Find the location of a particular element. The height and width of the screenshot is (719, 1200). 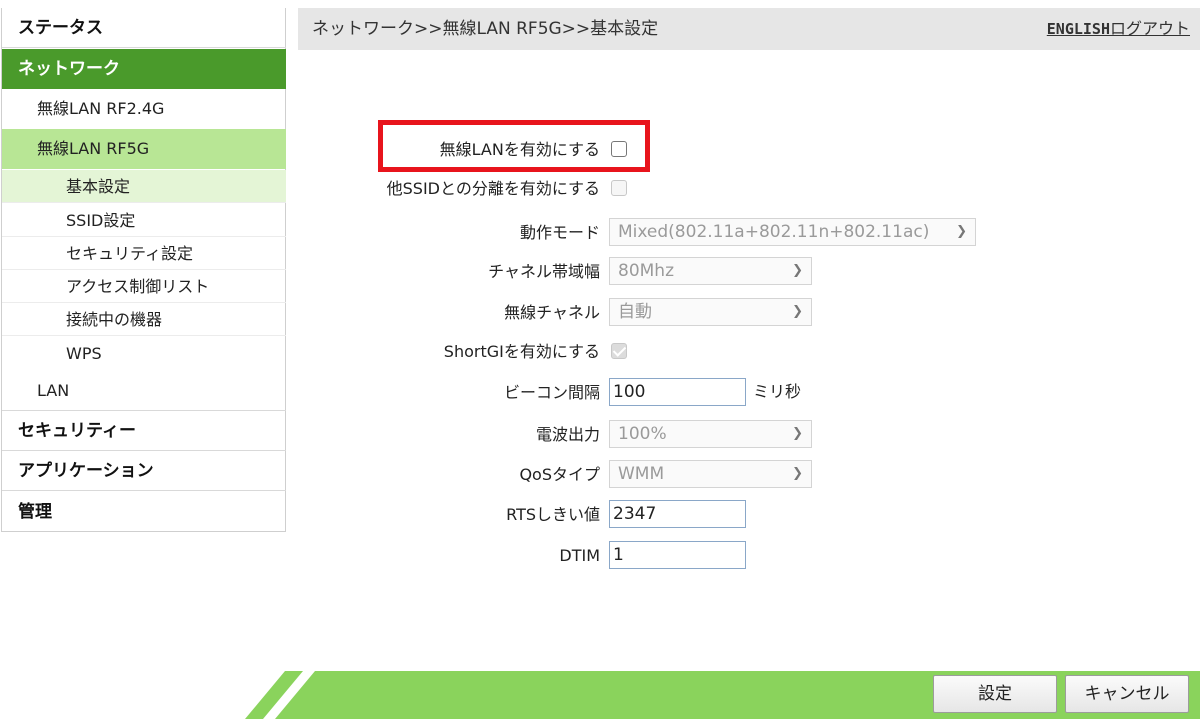

sidebar-item-wps: WPS is located at coordinates (144, 353).